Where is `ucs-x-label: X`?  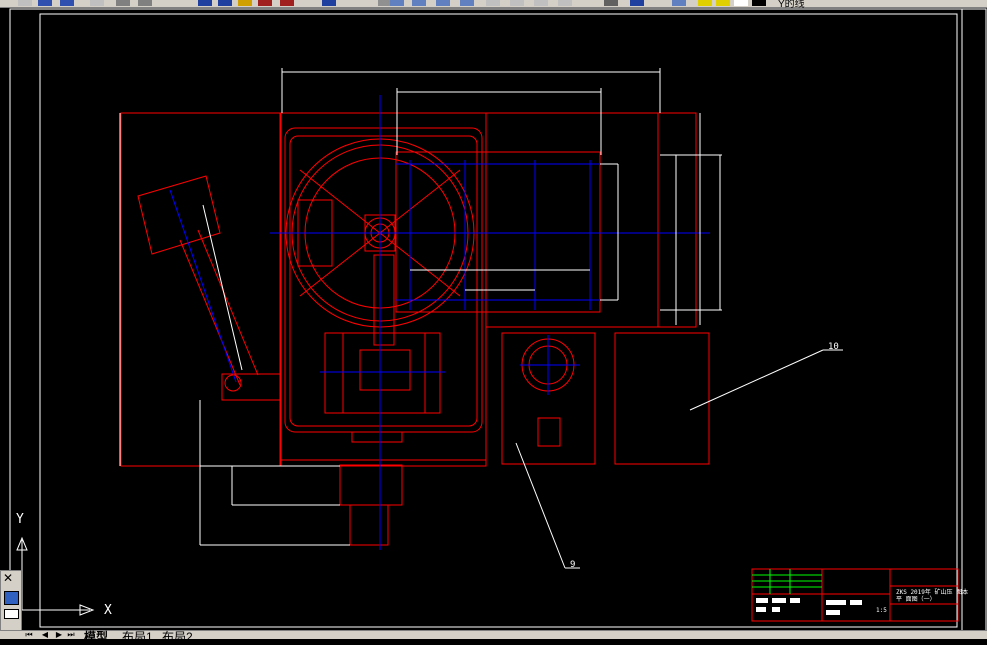
ucs-x-label: X is located at coordinates (108, 610).